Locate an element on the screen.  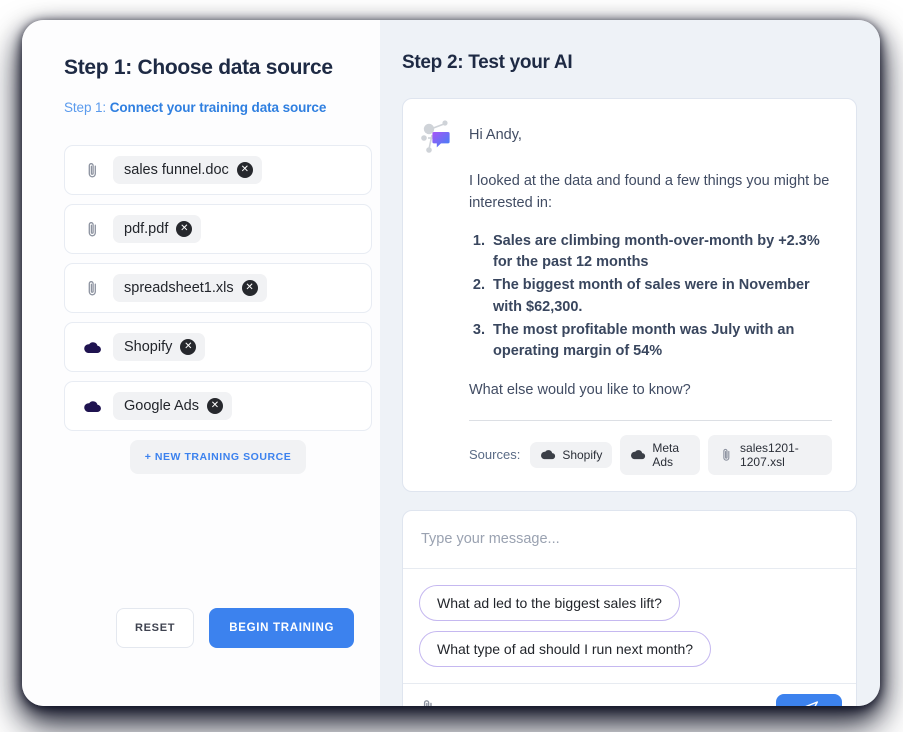
message-followup: What else would you like to know? is located at coordinates (580, 390).